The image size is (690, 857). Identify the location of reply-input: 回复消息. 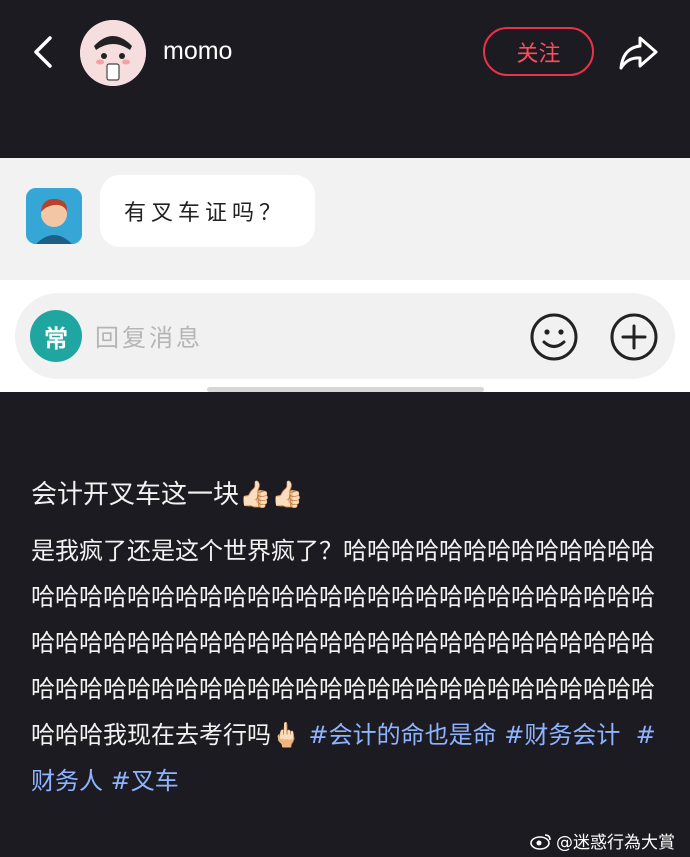
(149, 335).